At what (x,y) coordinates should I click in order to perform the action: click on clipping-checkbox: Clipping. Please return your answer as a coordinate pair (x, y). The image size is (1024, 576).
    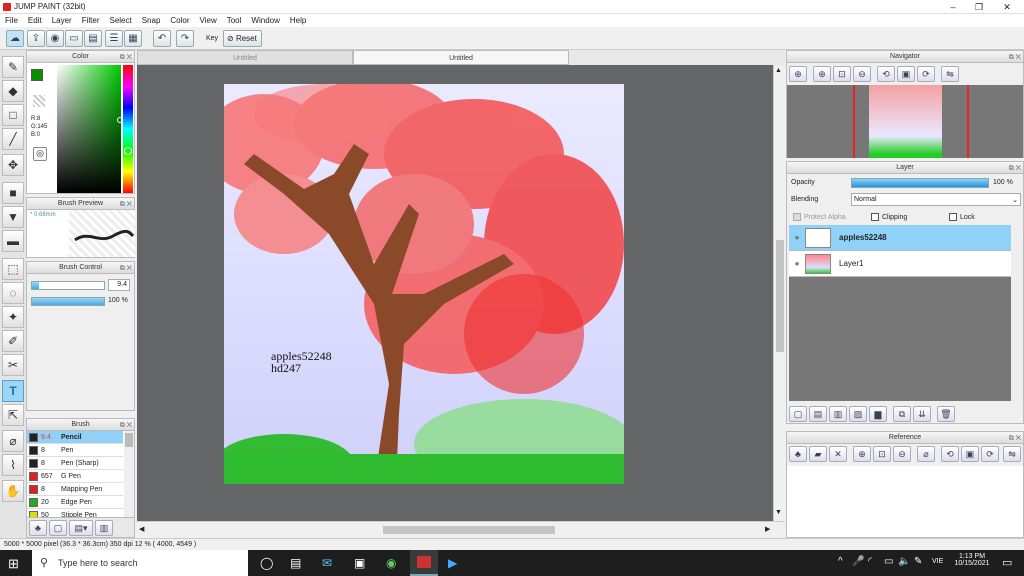
    Looking at the image, I should click on (889, 217).